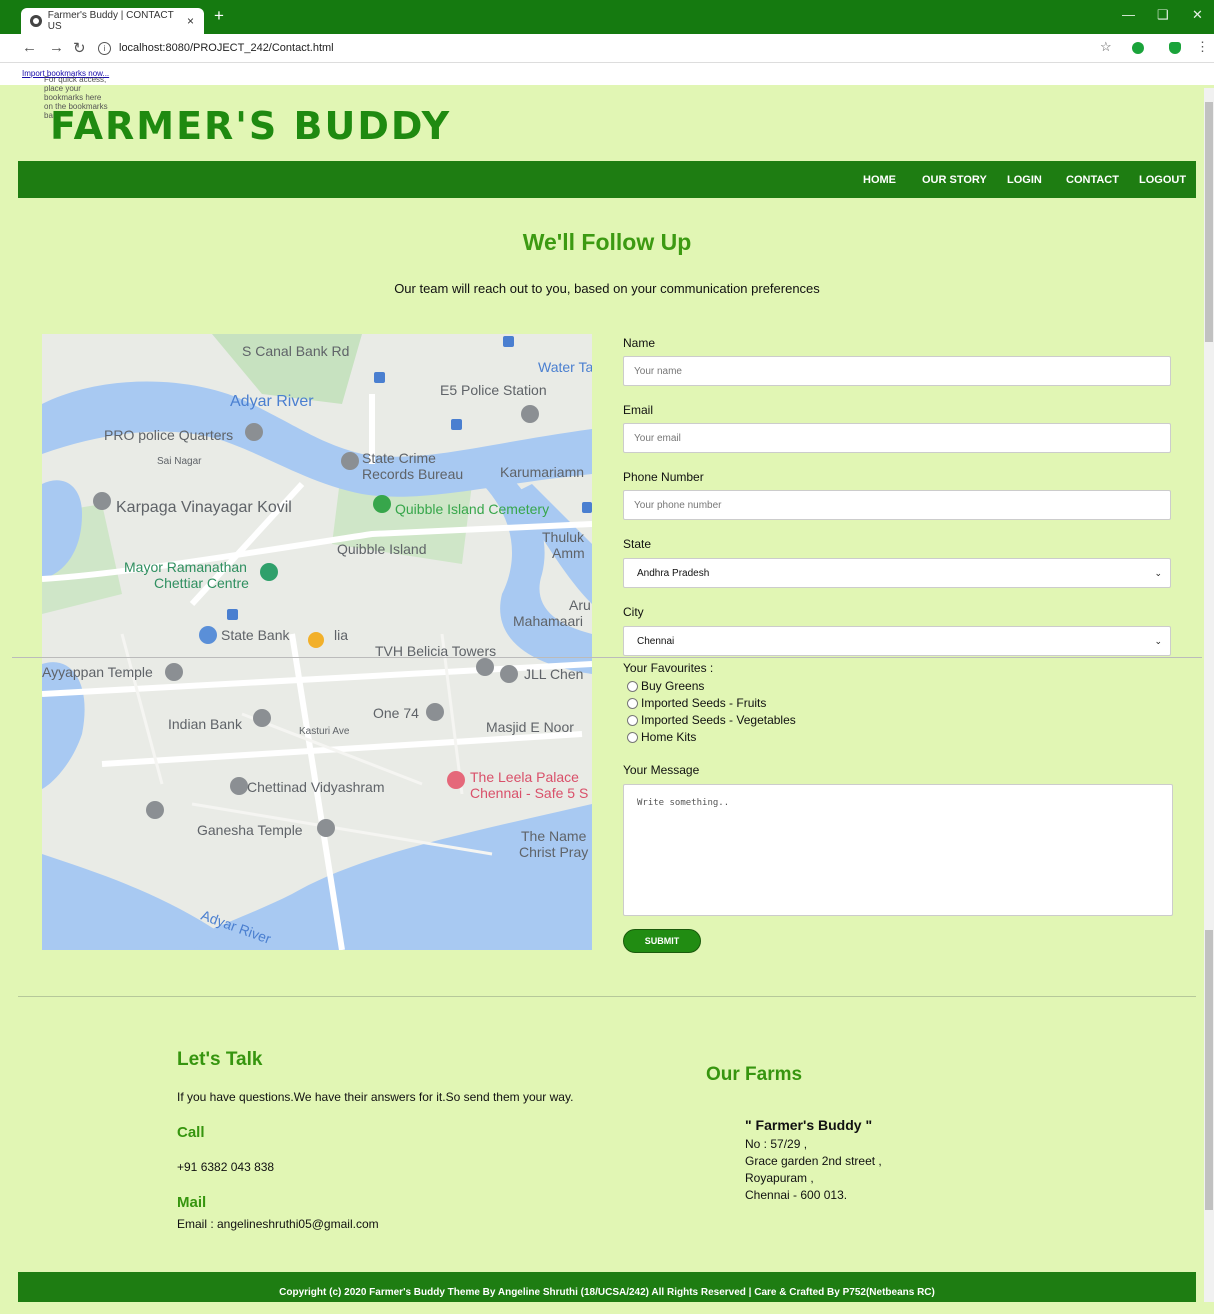 The image size is (1214, 1314). I want to click on map-label: Karpaga Vinayagar Kovil, so click(204, 507).